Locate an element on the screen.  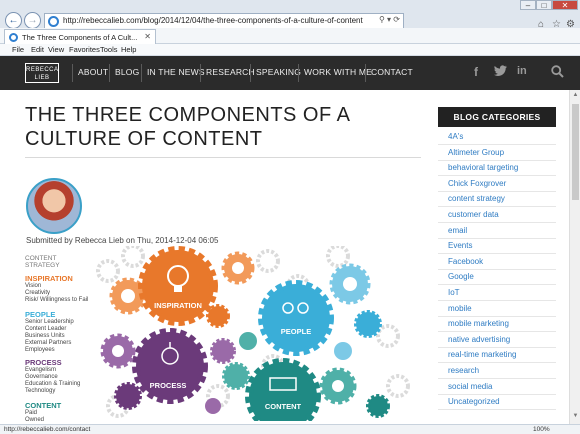
scroll-thumb is located at coordinates (575, 152).